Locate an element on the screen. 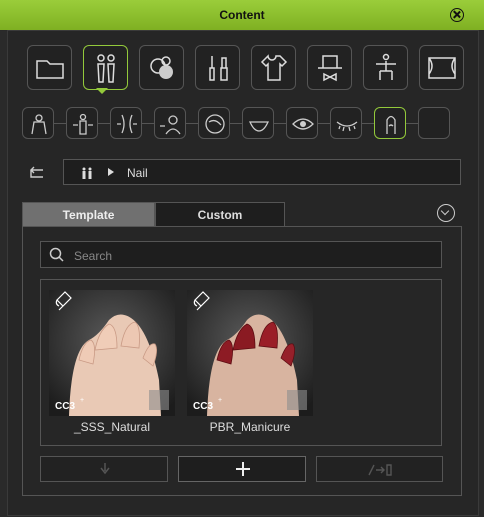 The width and height of the screenshot is (484, 517). empty-slot-button is located at coordinates (434, 123).